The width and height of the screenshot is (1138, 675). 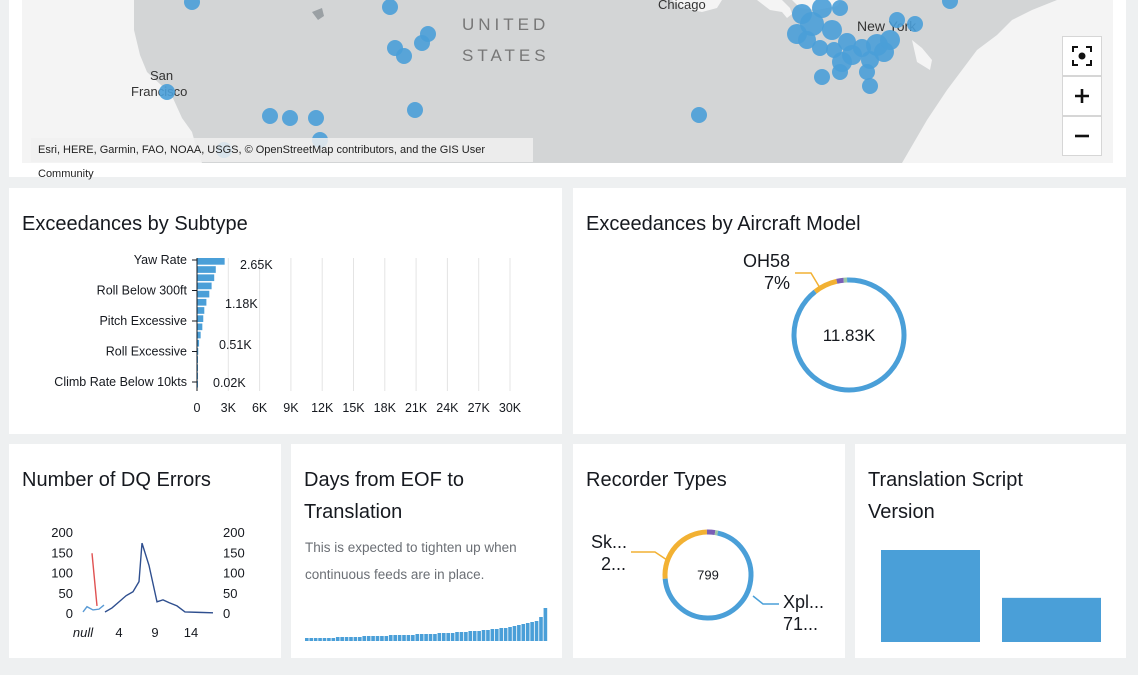 I want to click on script-bar, so click(x=1051, y=619).